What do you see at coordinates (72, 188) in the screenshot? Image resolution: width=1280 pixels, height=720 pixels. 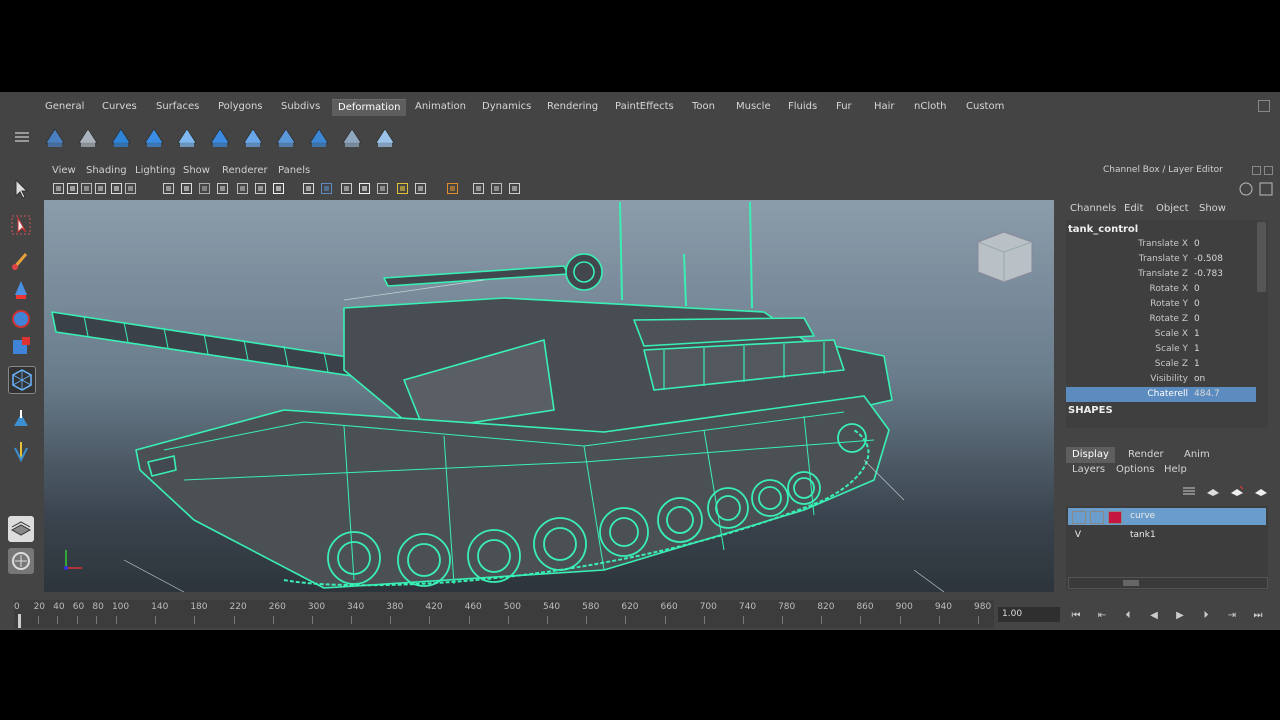 I see `panel-tool-2-icon` at bounding box center [72, 188].